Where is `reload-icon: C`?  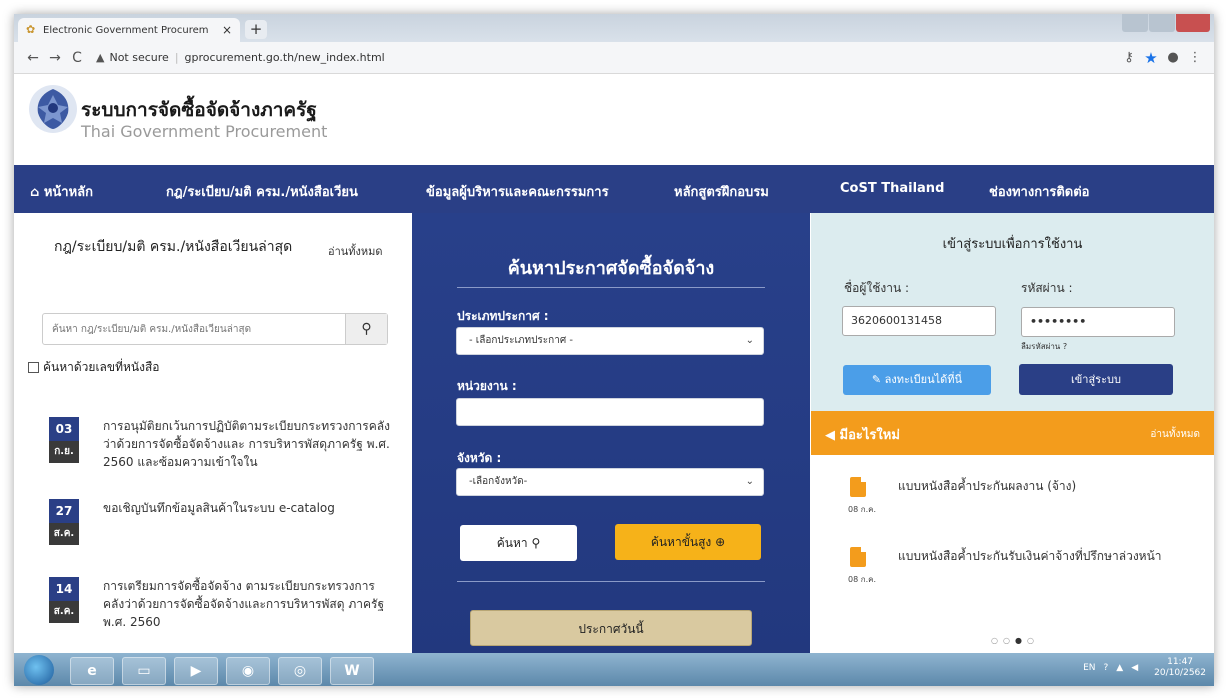 reload-icon: C is located at coordinates (77, 58).